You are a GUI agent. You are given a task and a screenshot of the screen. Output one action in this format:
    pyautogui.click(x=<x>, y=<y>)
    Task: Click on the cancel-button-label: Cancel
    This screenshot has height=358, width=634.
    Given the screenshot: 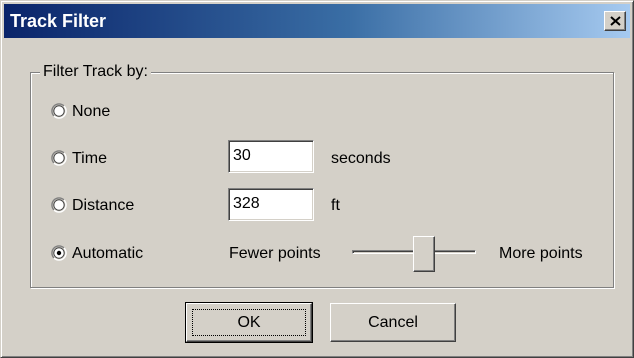 What is the action you would take?
    pyautogui.click(x=393, y=322)
    